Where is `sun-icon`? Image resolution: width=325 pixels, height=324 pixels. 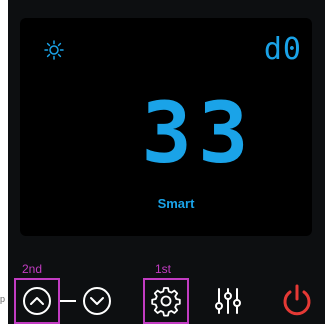 sun-icon is located at coordinates (54, 50).